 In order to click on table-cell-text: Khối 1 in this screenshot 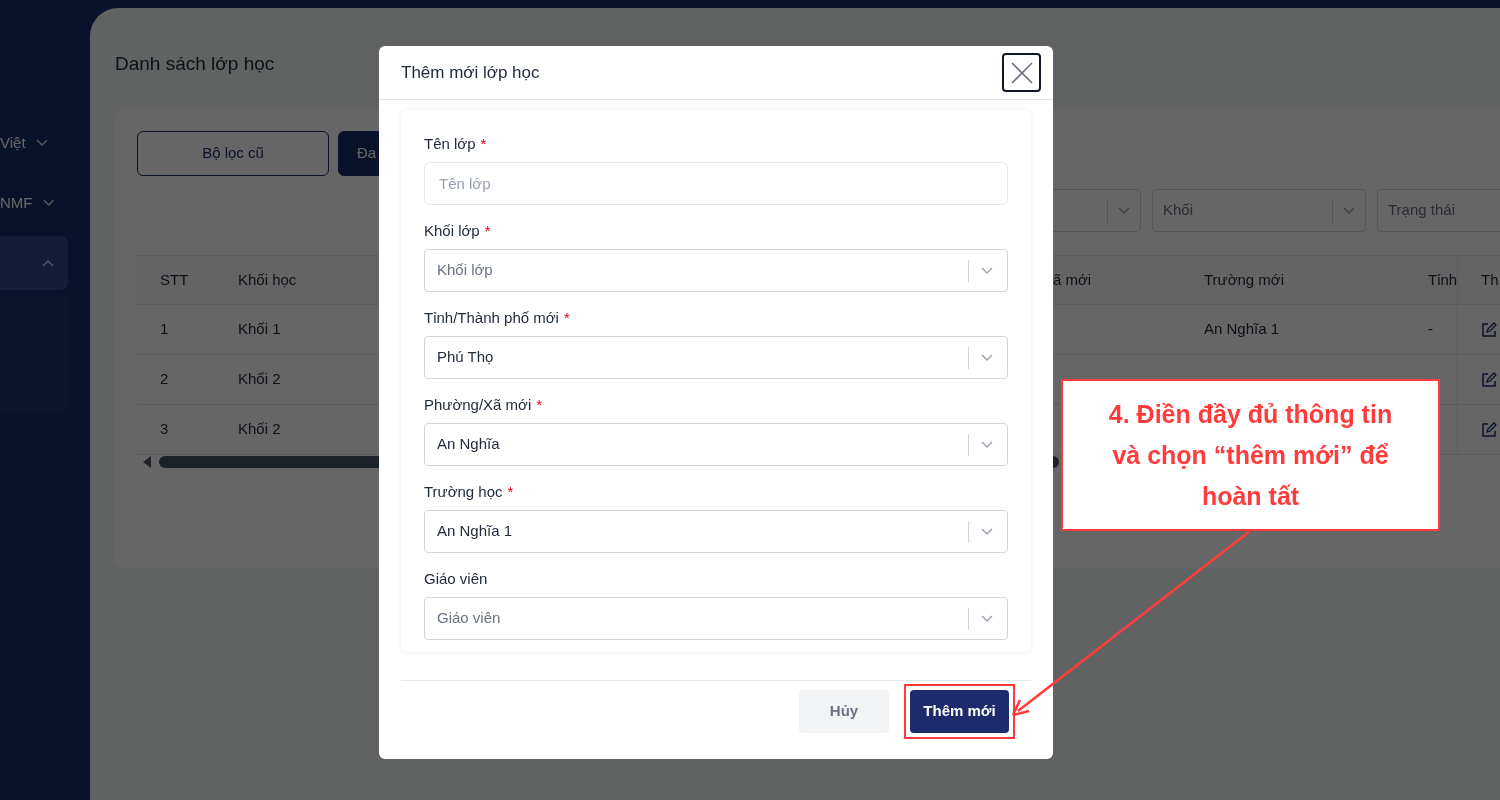, I will do `click(259, 329)`.